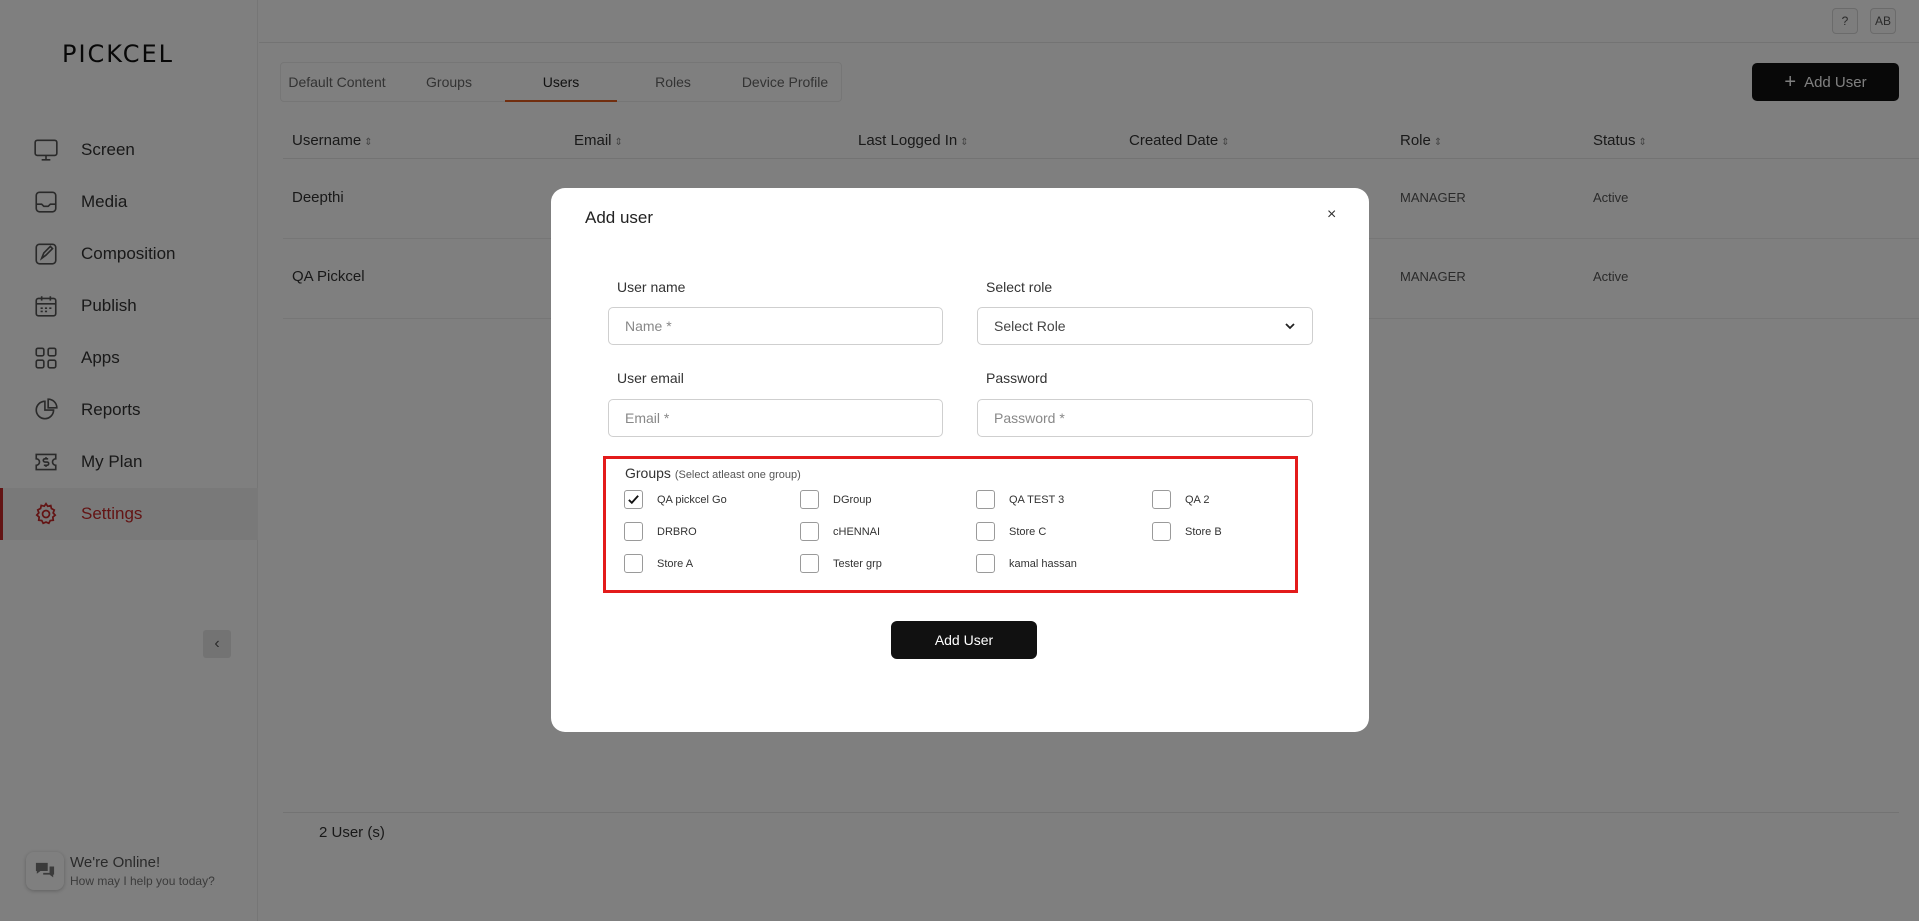 This screenshot has height=921, width=1919. What do you see at coordinates (1017, 378) in the screenshot?
I see `password-label: Password` at bounding box center [1017, 378].